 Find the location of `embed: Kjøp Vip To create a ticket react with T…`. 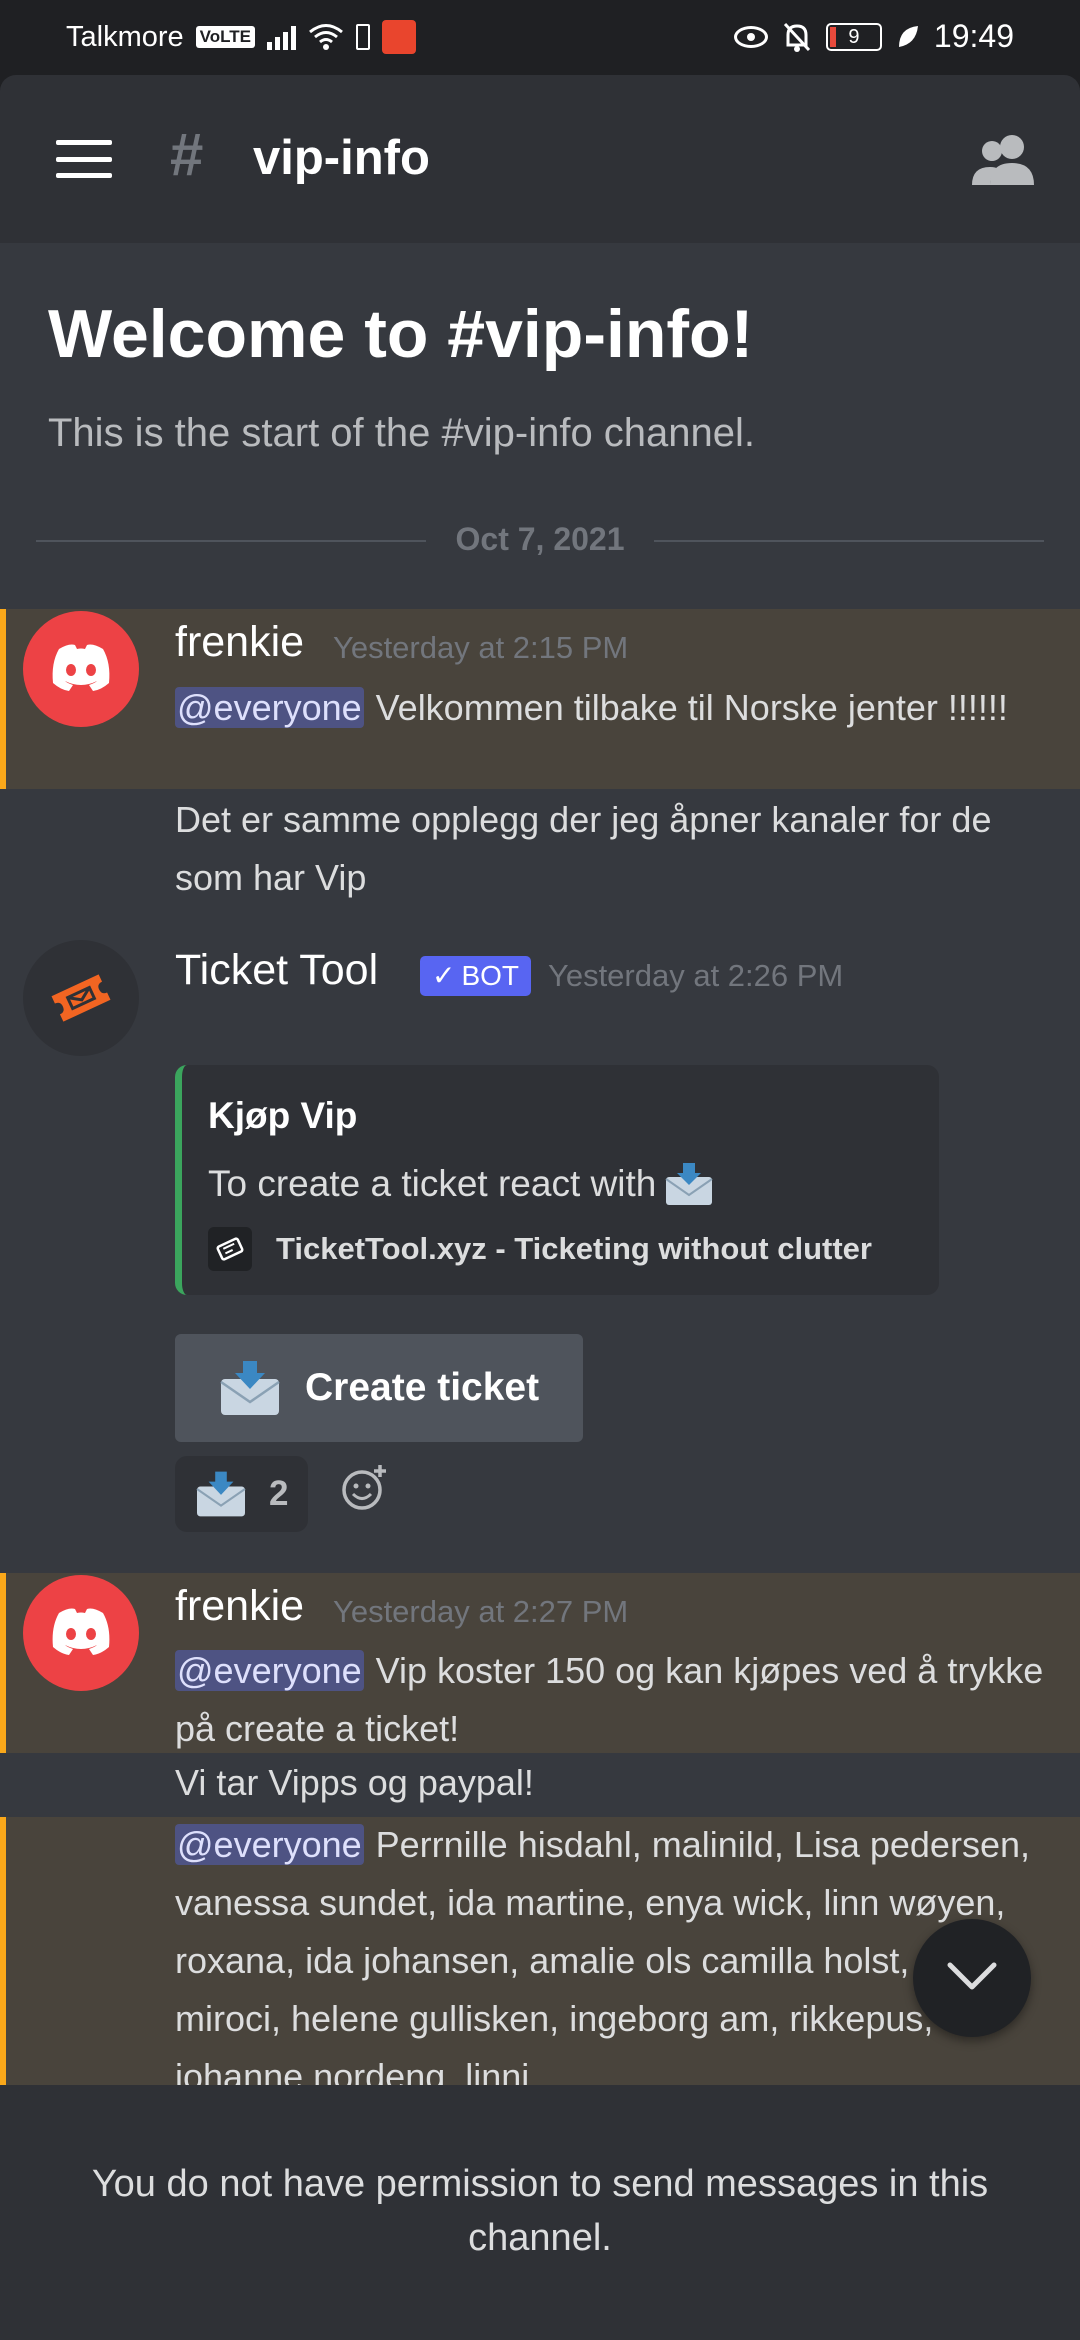

embed: Kjøp Vip To create a ticket react with T… is located at coordinates (557, 1180).